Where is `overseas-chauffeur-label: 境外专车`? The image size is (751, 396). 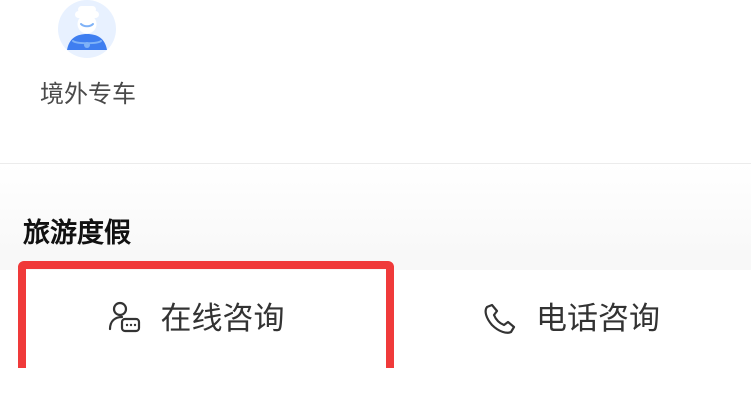
overseas-chauffeur-label: 境外专车 is located at coordinates (88, 94).